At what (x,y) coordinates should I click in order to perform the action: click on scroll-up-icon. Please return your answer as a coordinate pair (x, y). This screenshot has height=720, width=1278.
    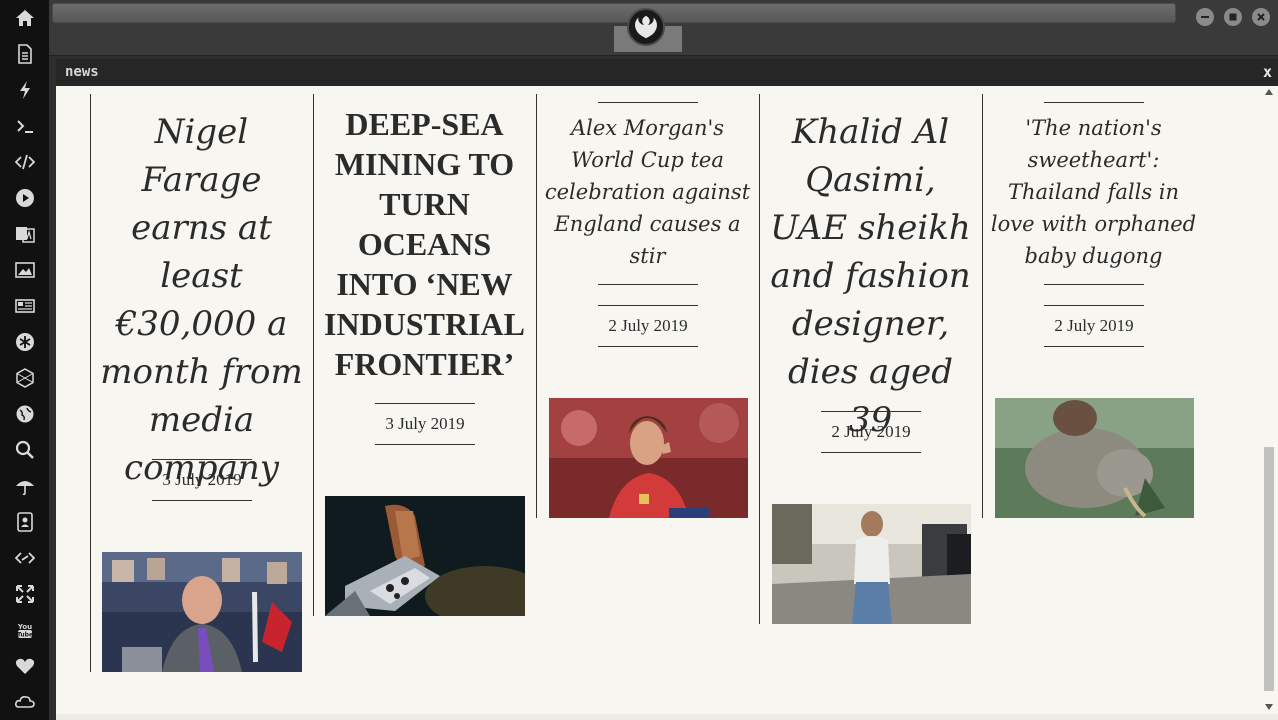
    Looking at the image, I should click on (1269, 92).